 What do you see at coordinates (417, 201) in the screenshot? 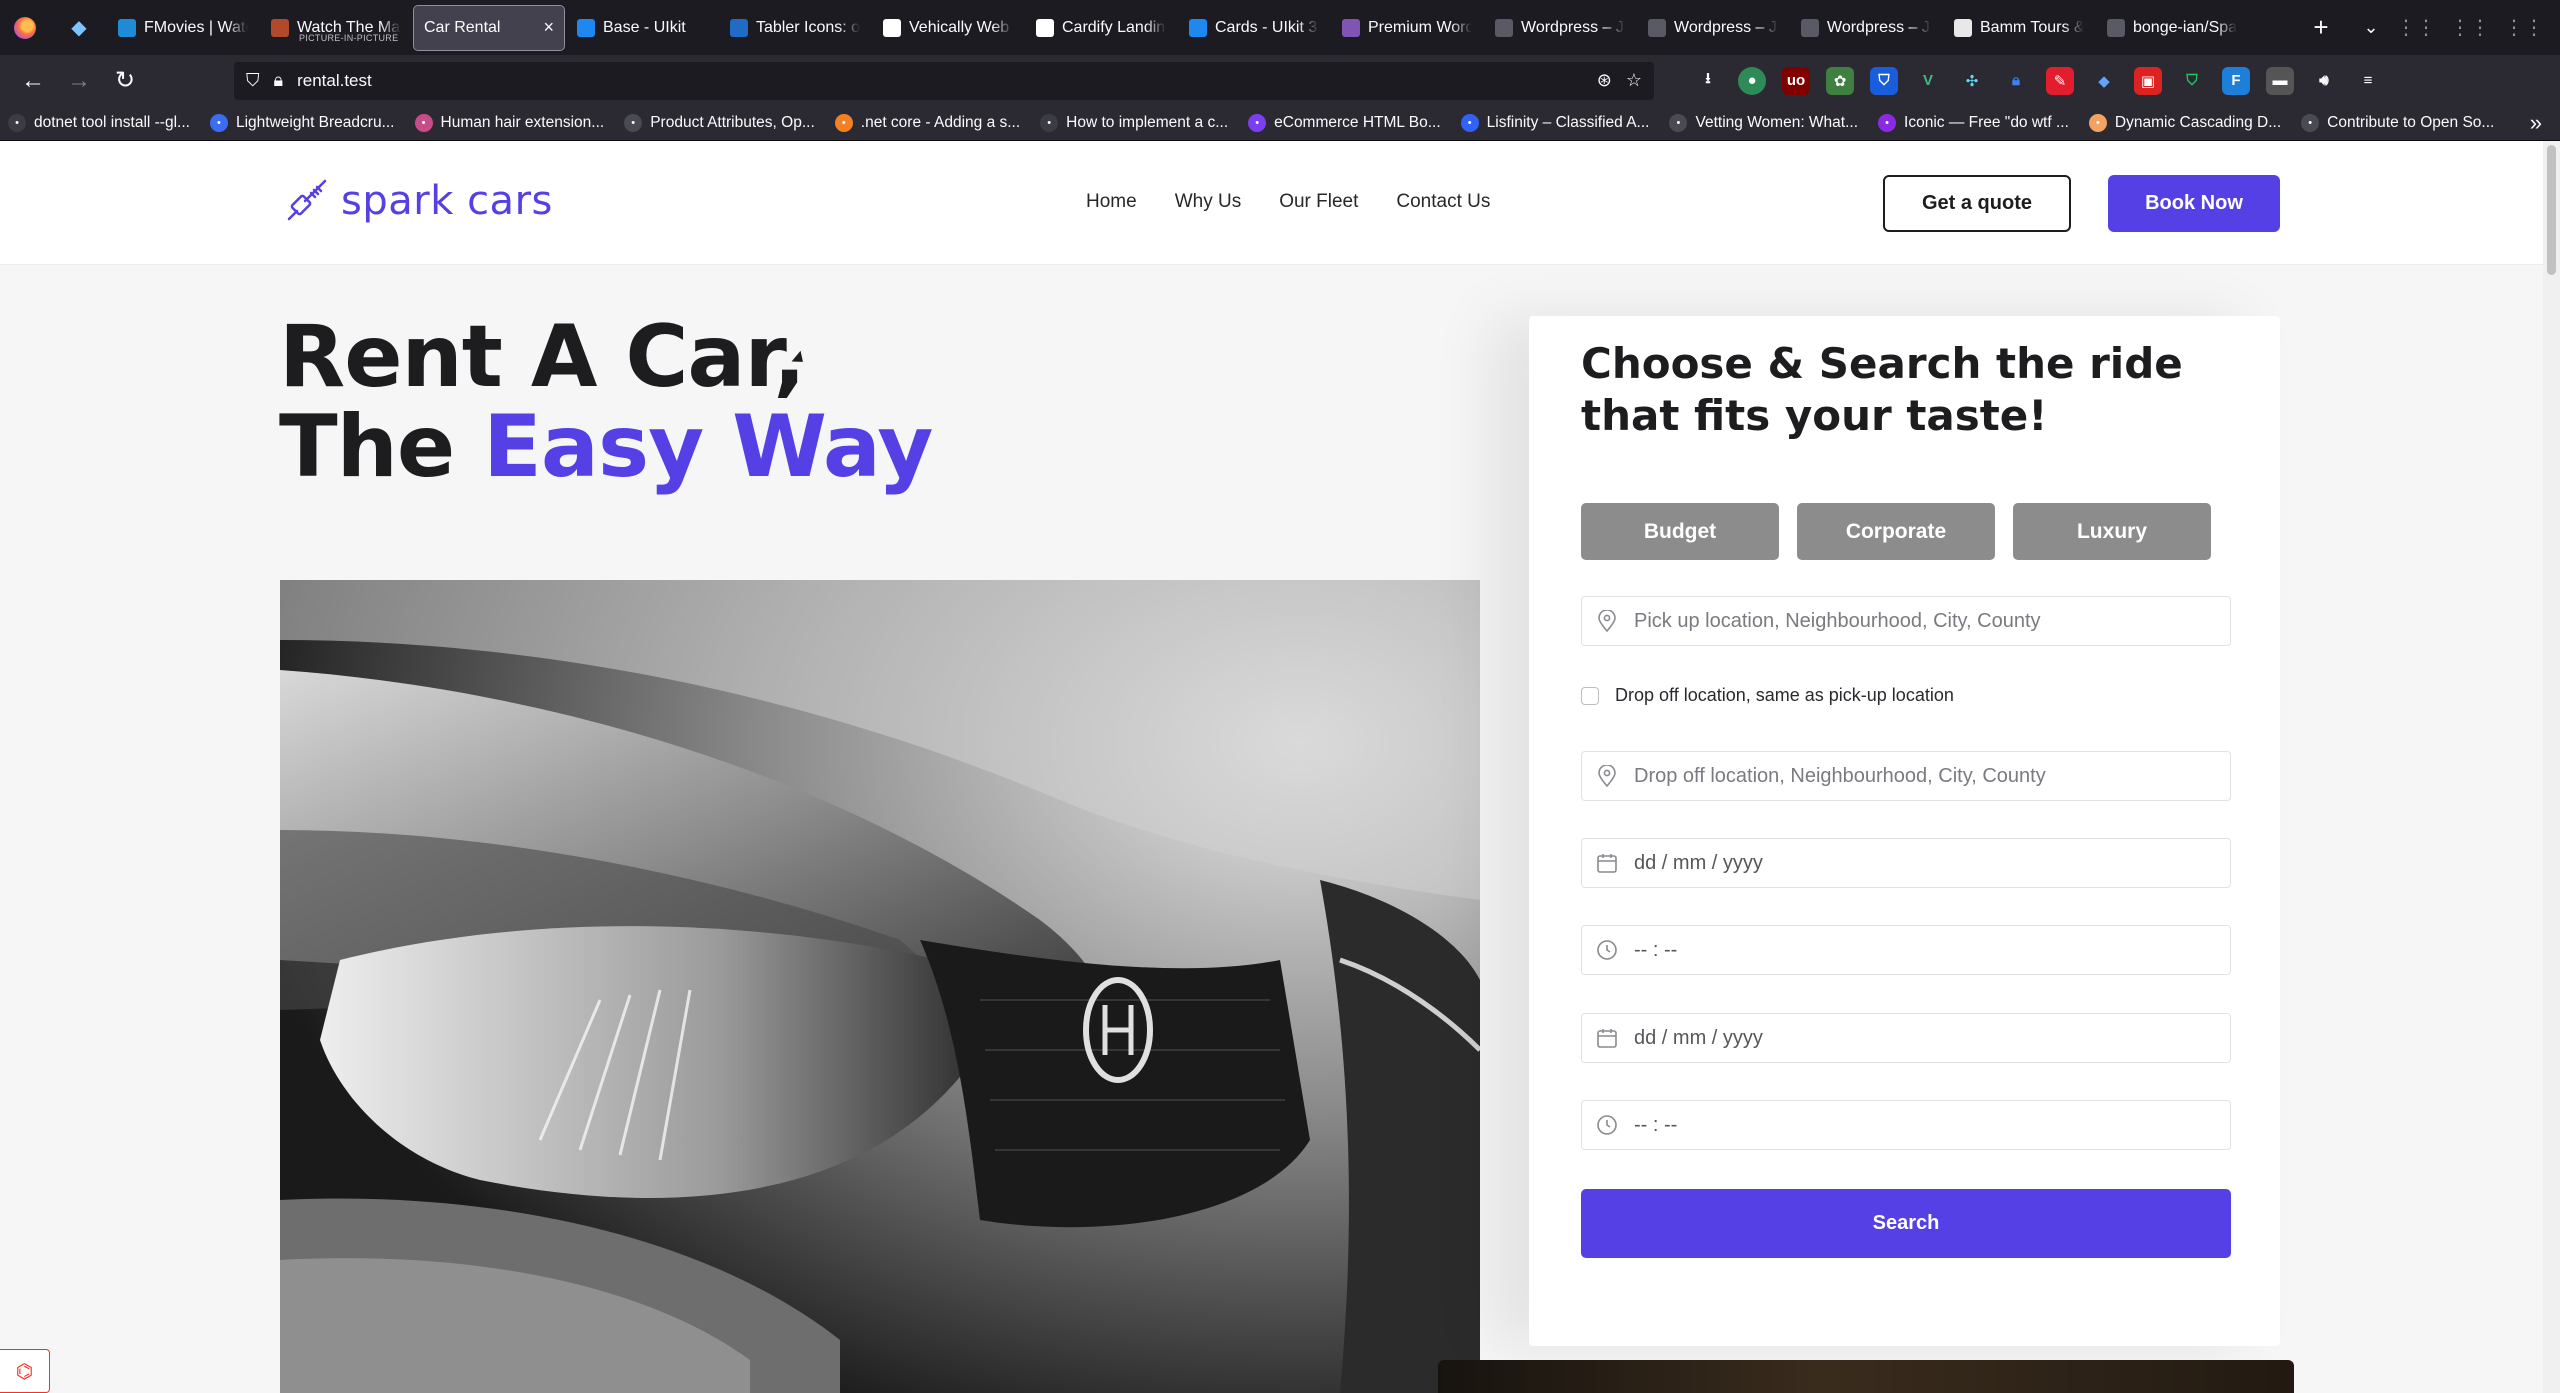
I see `site-logo: spark cars` at bounding box center [417, 201].